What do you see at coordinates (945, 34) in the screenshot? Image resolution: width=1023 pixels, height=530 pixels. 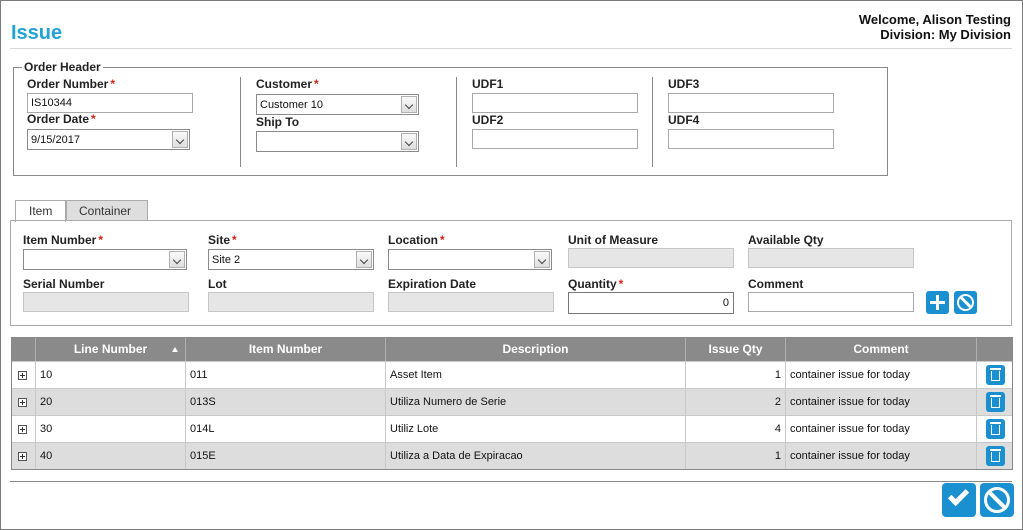 I see `division-text: Division: My Division` at bounding box center [945, 34].